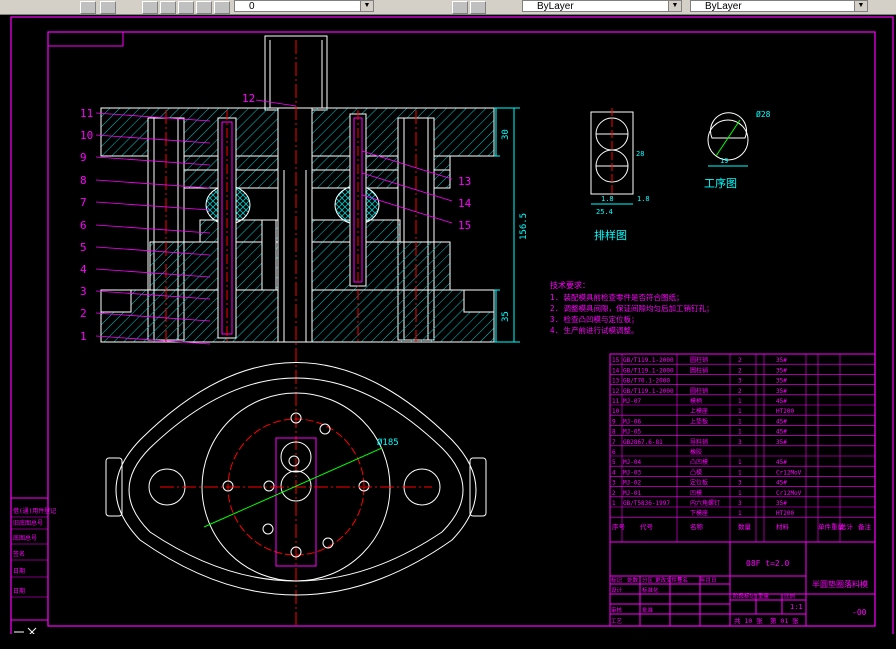 The image size is (896, 649). What do you see at coordinates (616, 370) in the screenshot?
I see `bom-cell-no: 14` at bounding box center [616, 370].